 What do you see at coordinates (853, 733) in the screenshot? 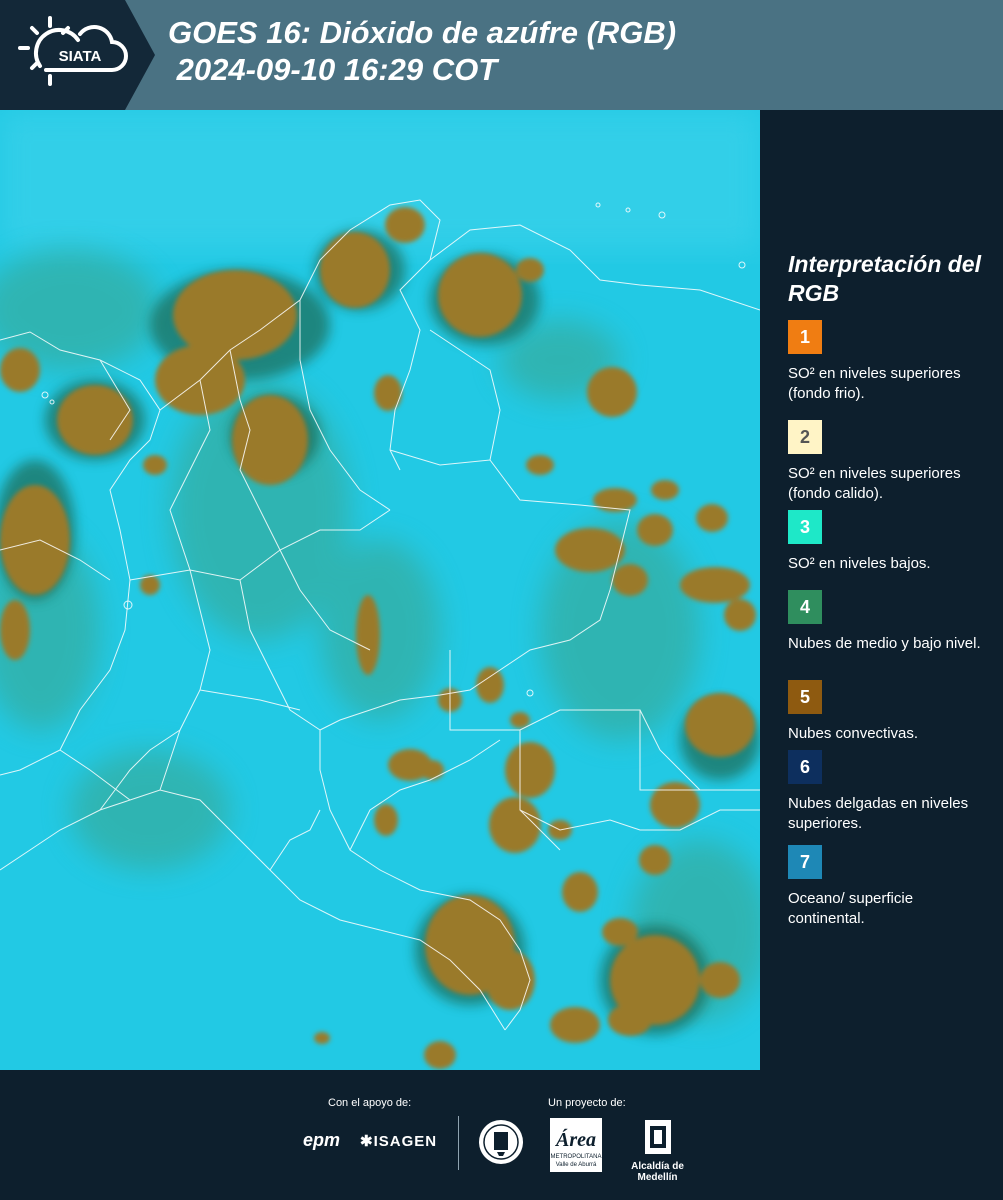
I see `legend-text: Nubes convectivas.` at bounding box center [853, 733].